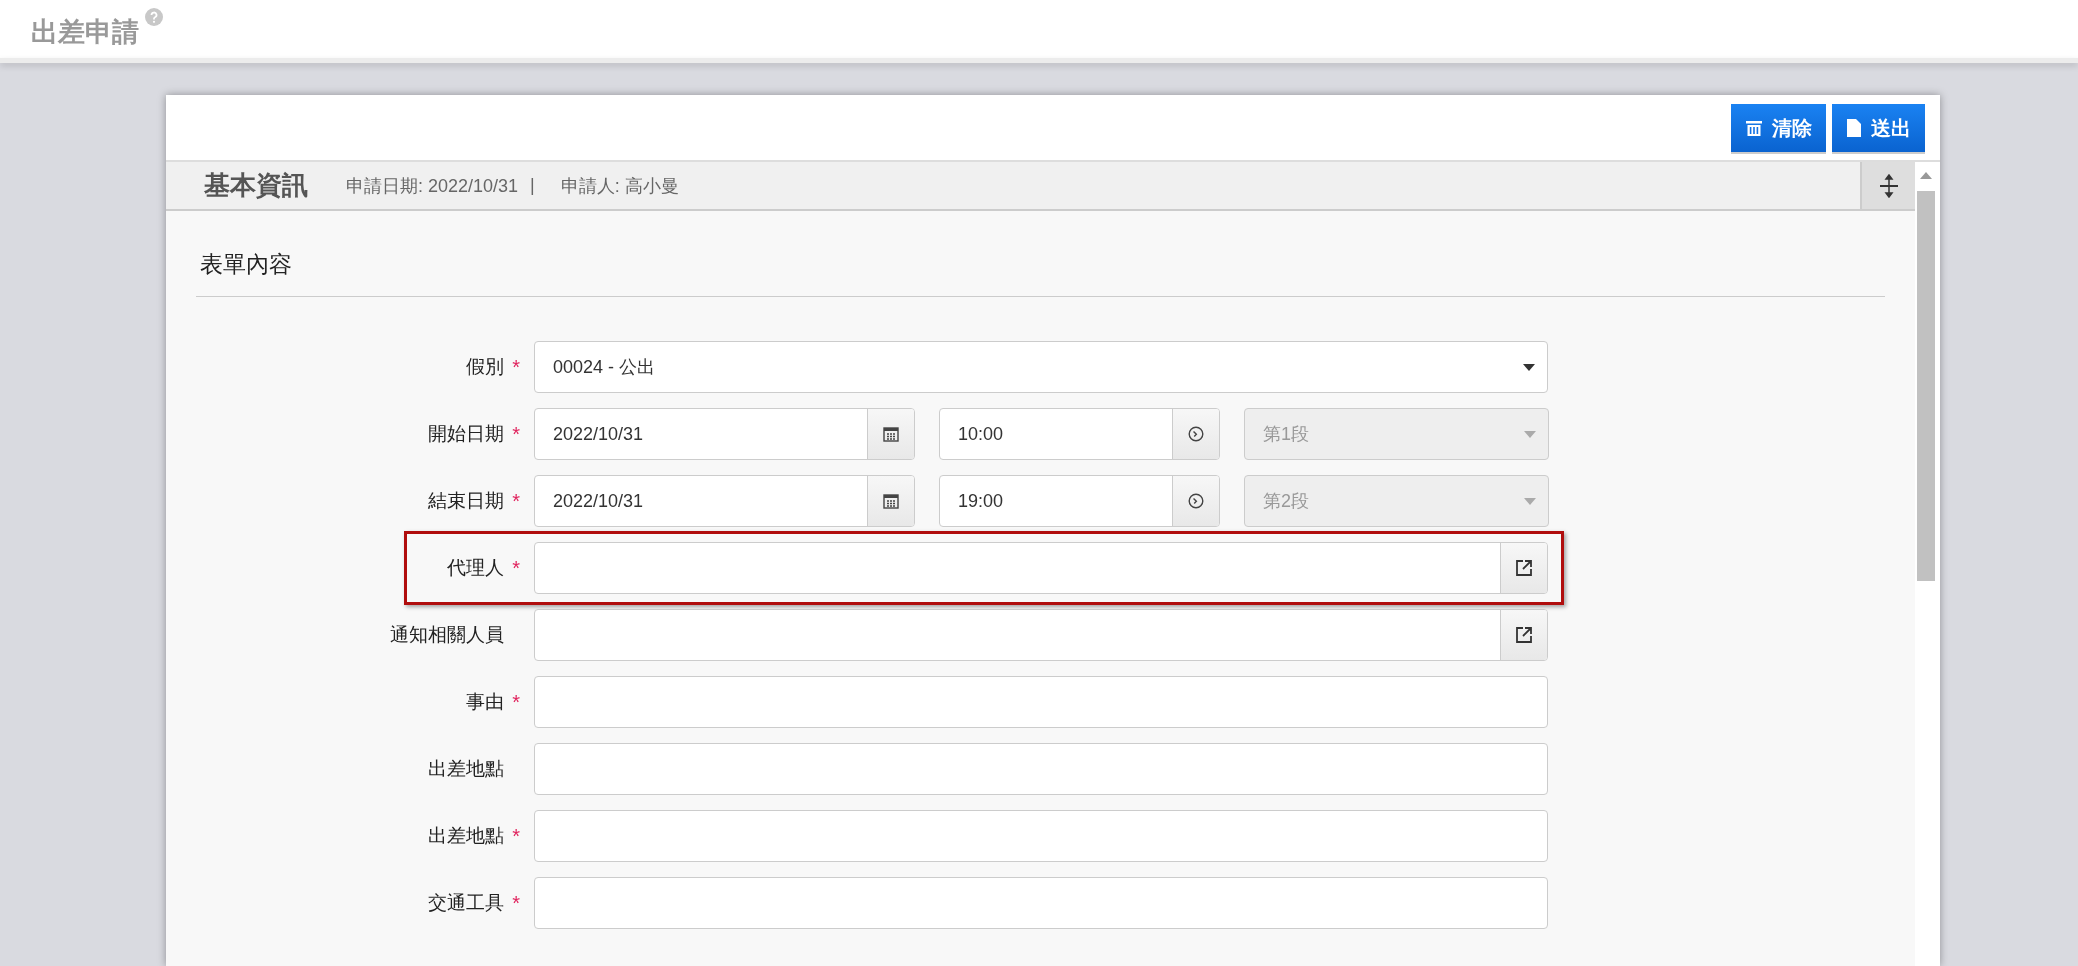  Describe the element at coordinates (246, 264) in the screenshot. I see `form-title: 表單內容` at that location.